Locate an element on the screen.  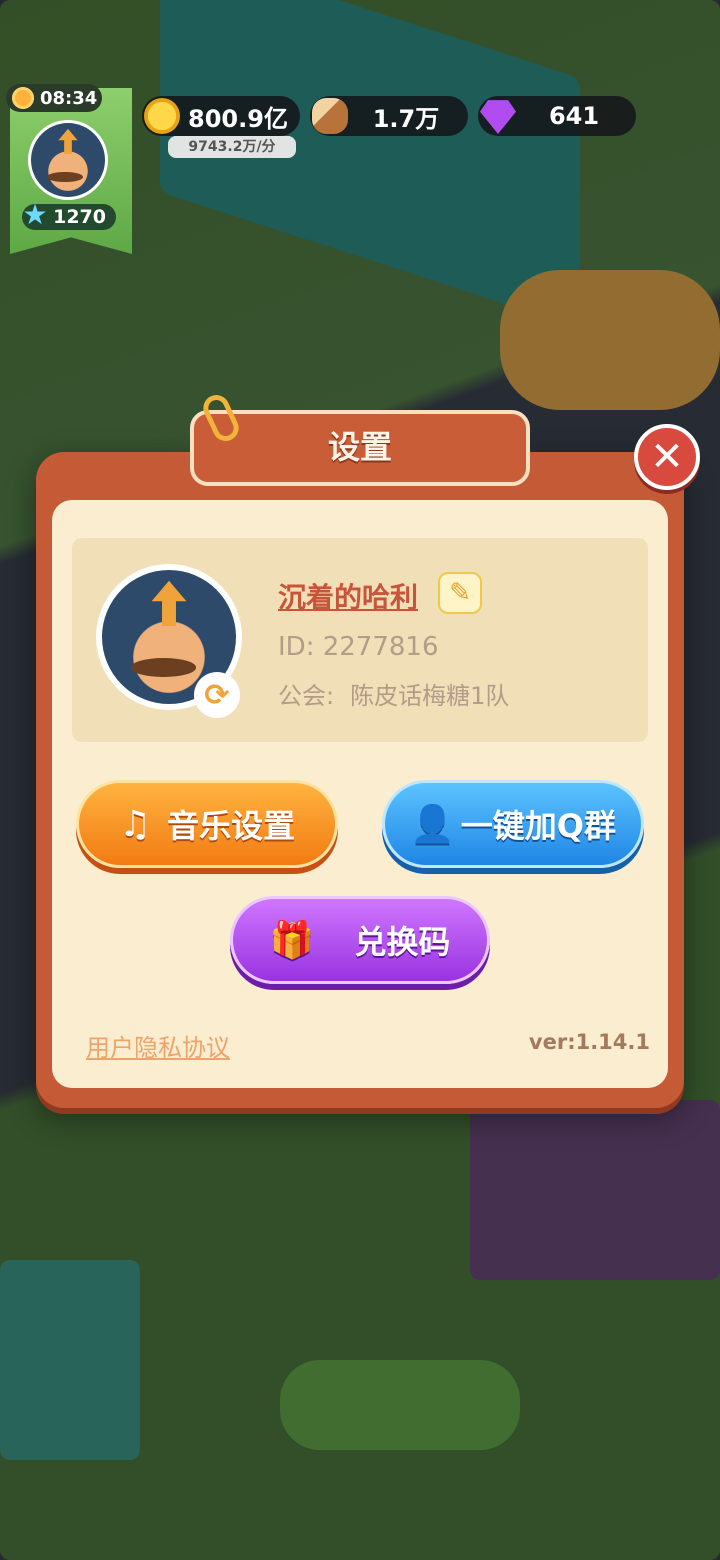
hud-avatar is located at coordinates (68, 160).